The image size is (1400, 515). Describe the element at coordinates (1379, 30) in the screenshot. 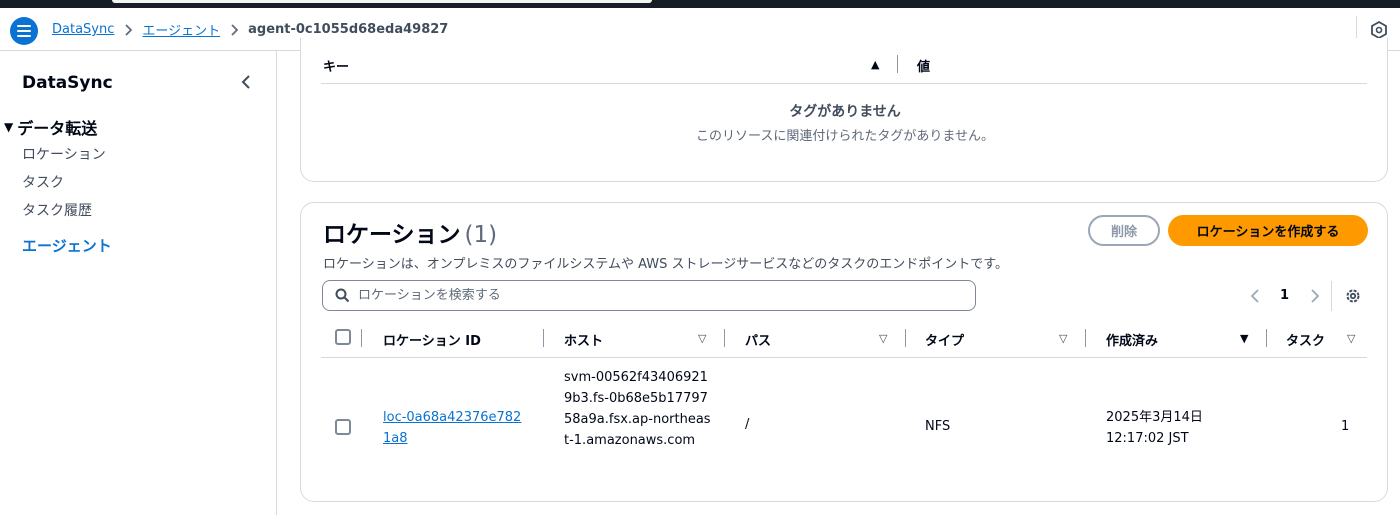

I see `notifications-icon` at that location.